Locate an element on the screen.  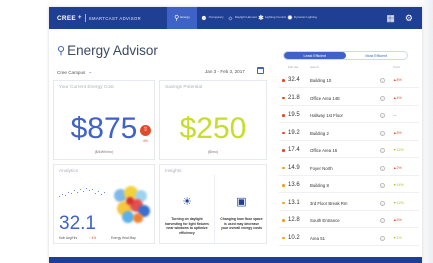
area-trend: ▲4% is located at coordinates (397, 97).